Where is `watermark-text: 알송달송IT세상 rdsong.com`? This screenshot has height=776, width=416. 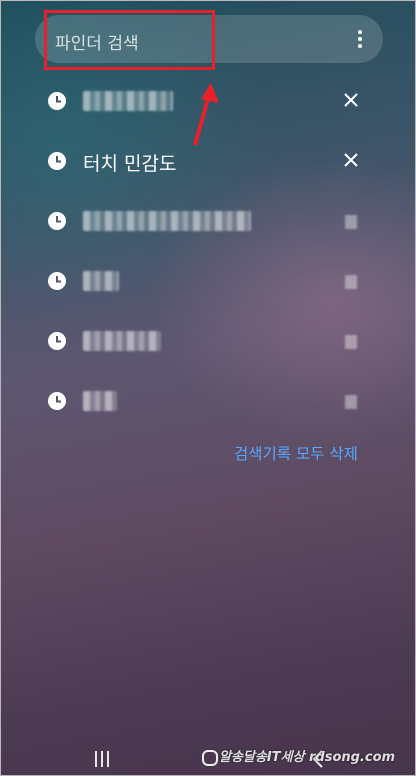
watermark-text: 알송달송IT세상 rdsong.com is located at coordinates (307, 757).